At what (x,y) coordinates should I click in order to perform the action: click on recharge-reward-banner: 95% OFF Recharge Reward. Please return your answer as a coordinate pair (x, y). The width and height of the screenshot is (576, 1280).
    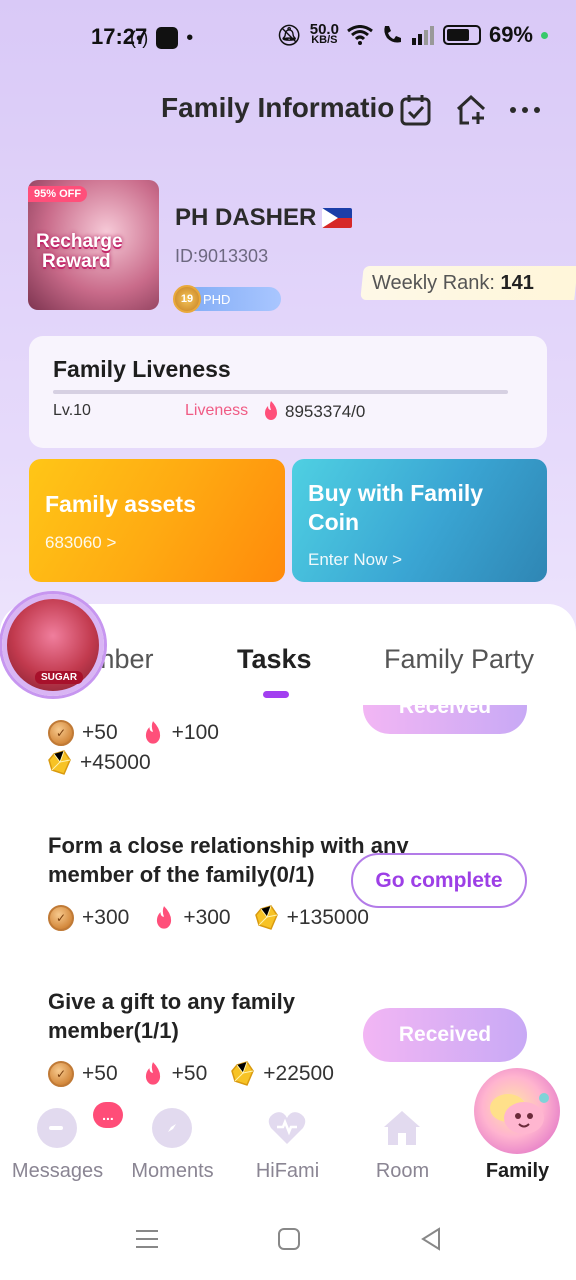
    Looking at the image, I should click on (93, 245).